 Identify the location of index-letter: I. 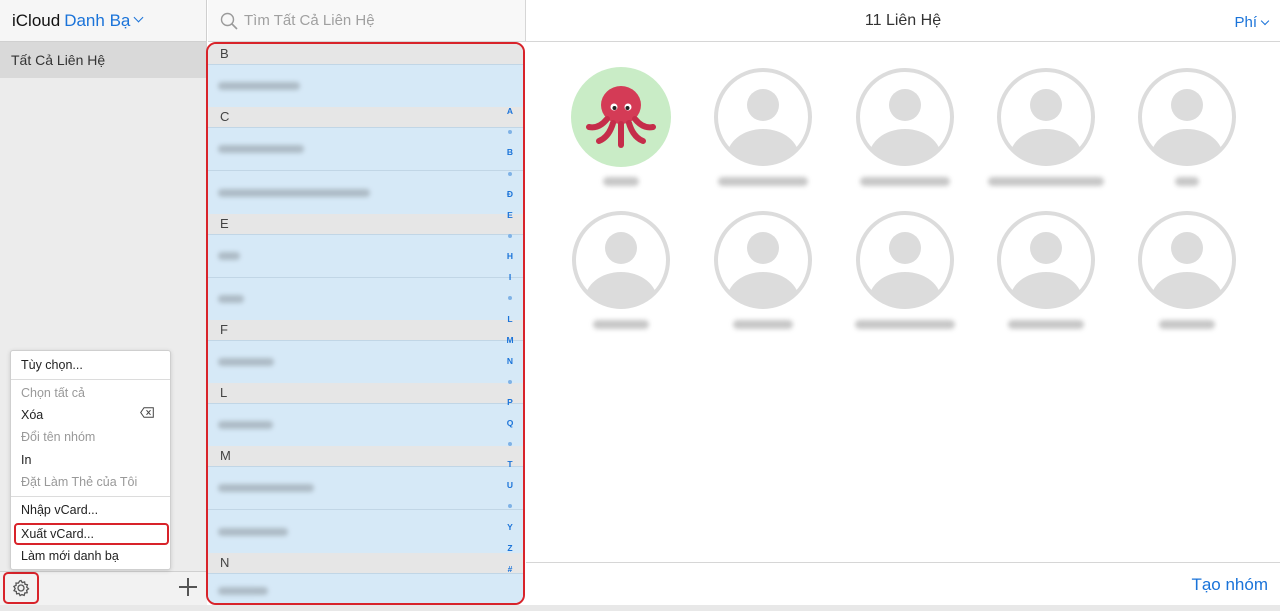
(510, 277).